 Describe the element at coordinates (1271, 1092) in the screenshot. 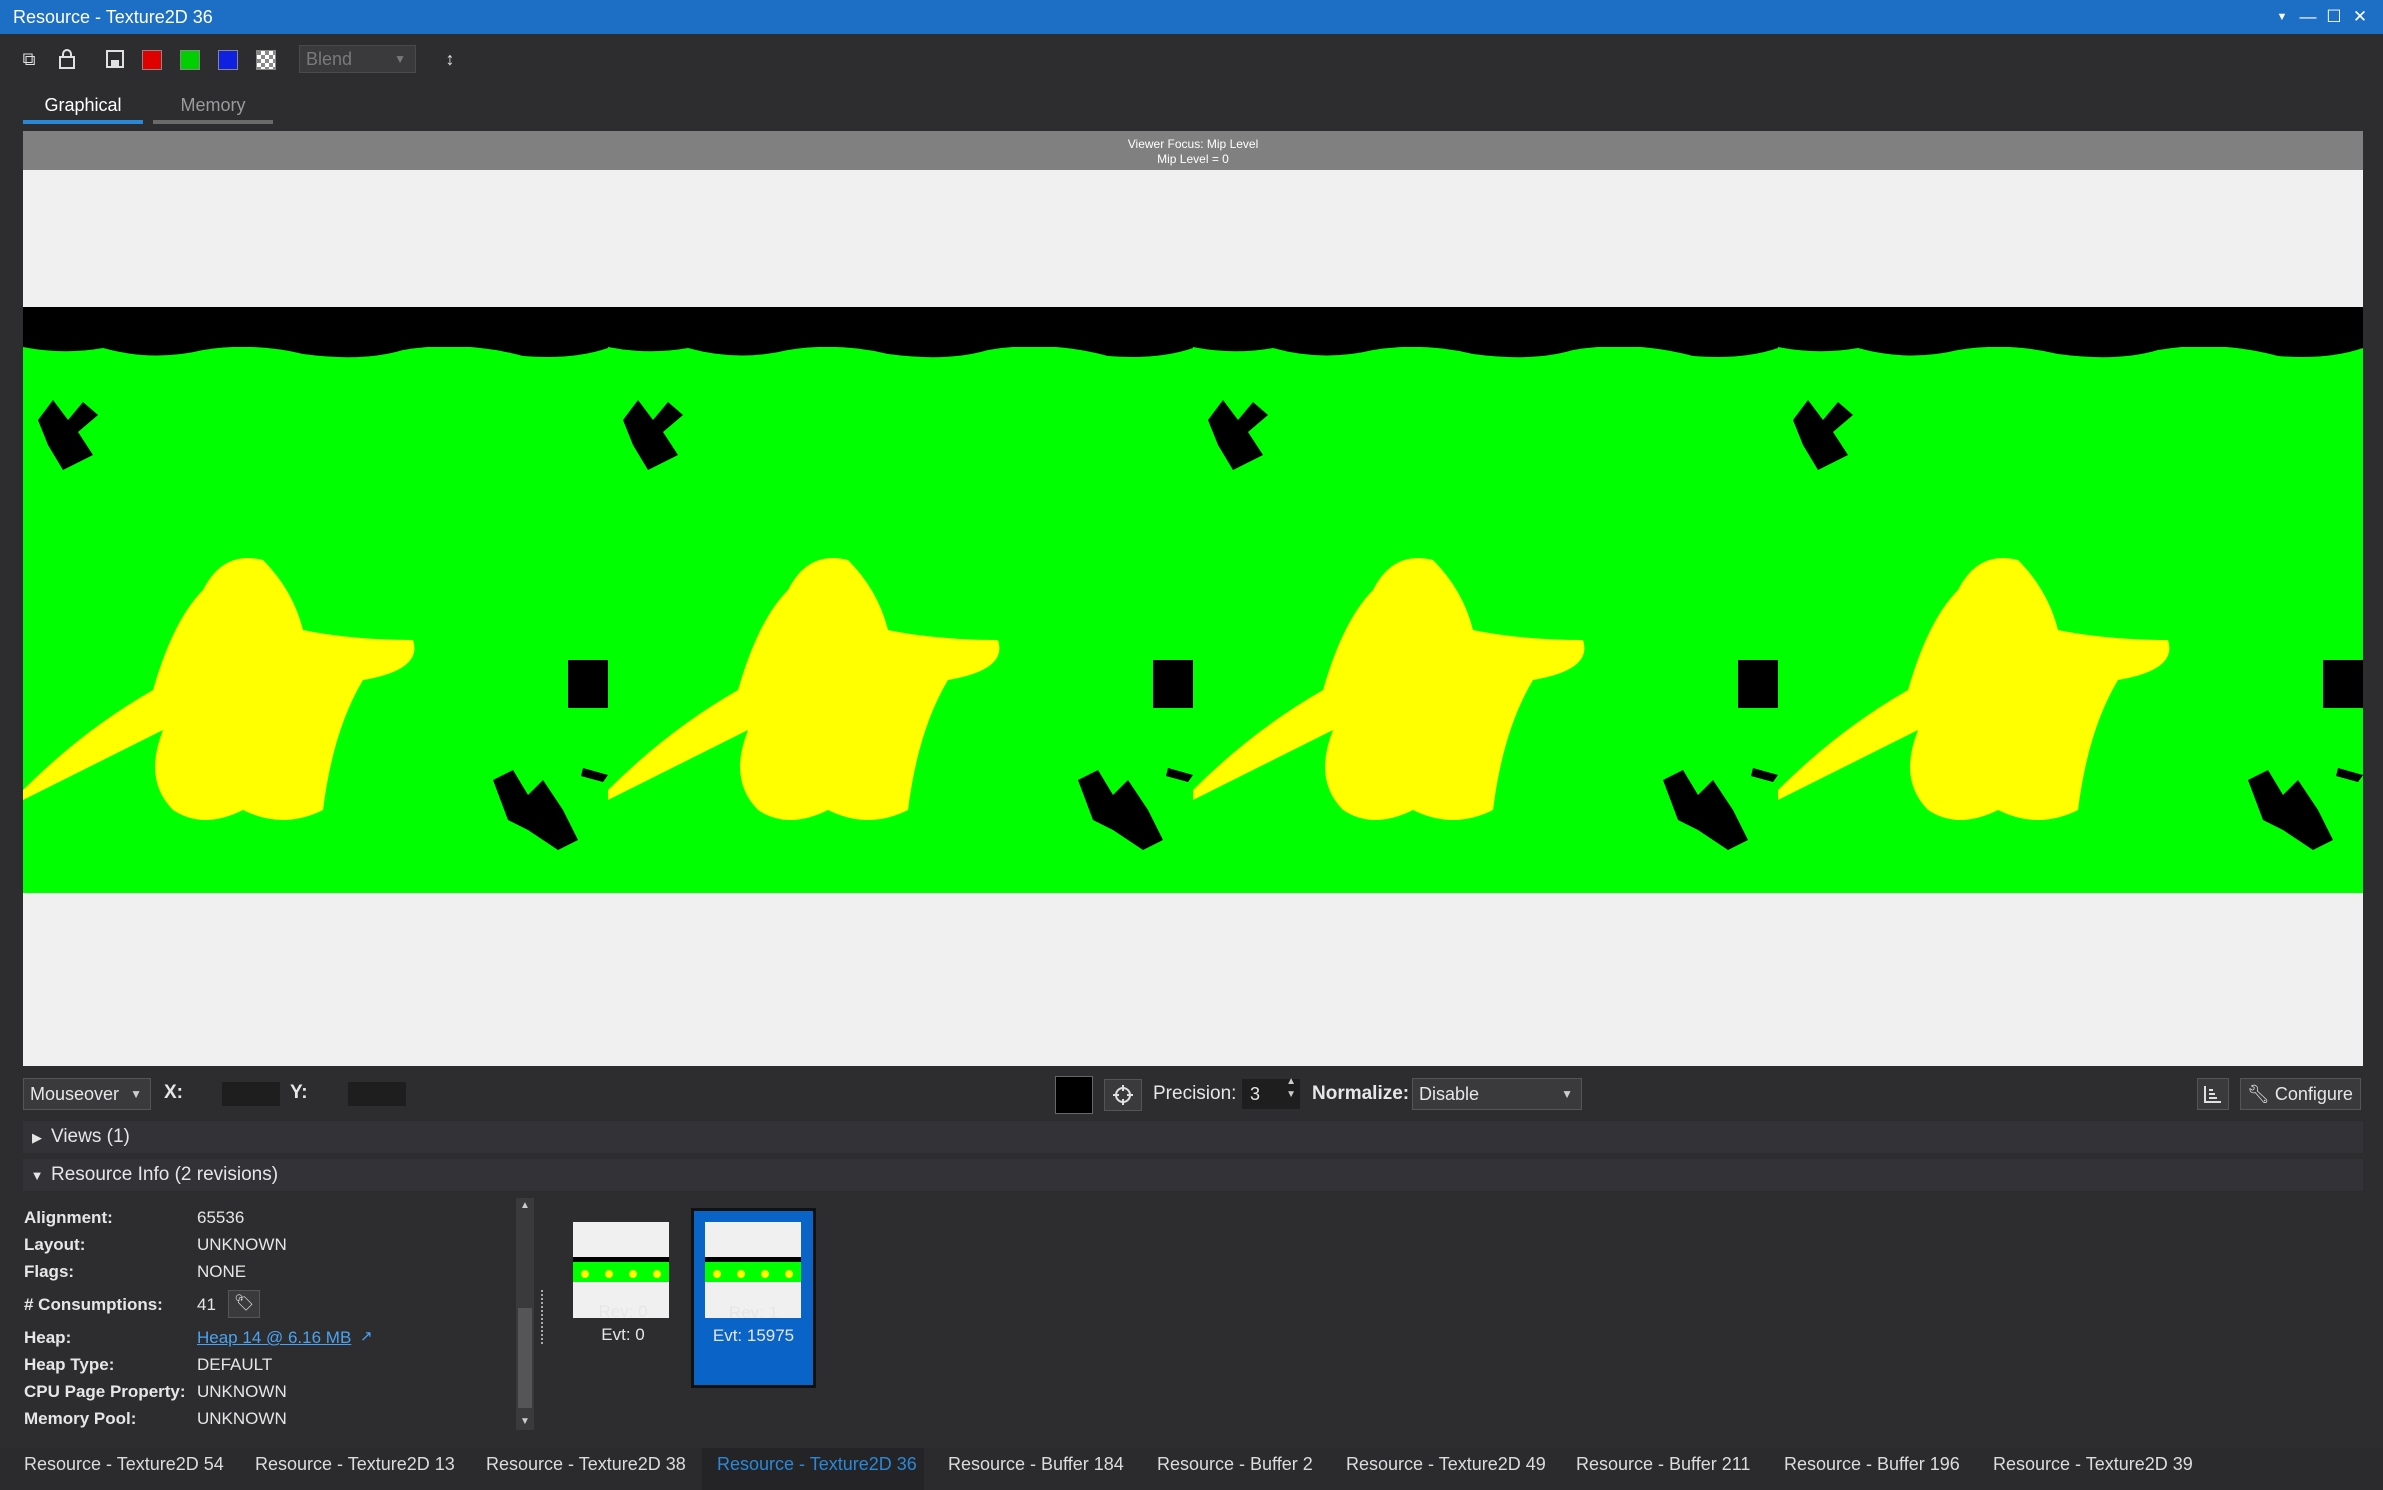

I see `precision-input: 3 ▲ ▼` at that location.